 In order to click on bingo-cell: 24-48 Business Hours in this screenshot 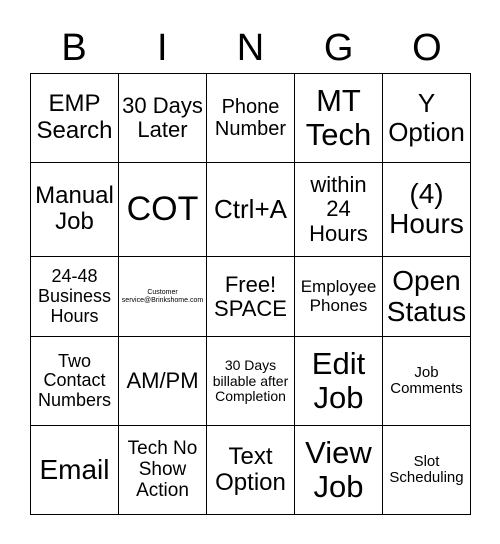, I will do `click(74, 297)`.